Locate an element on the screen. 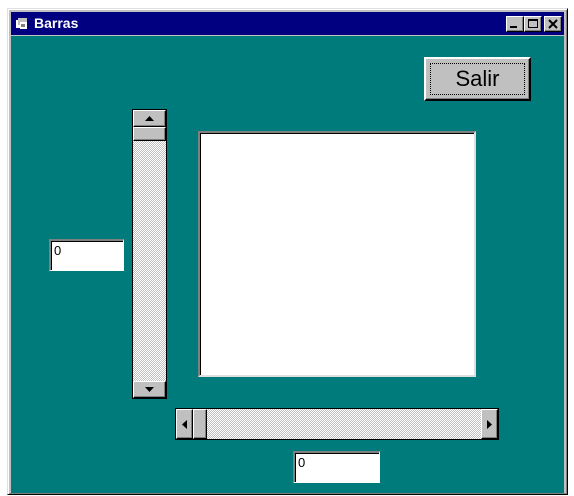  arrow-left-icon is located at coordinates (184, 424).